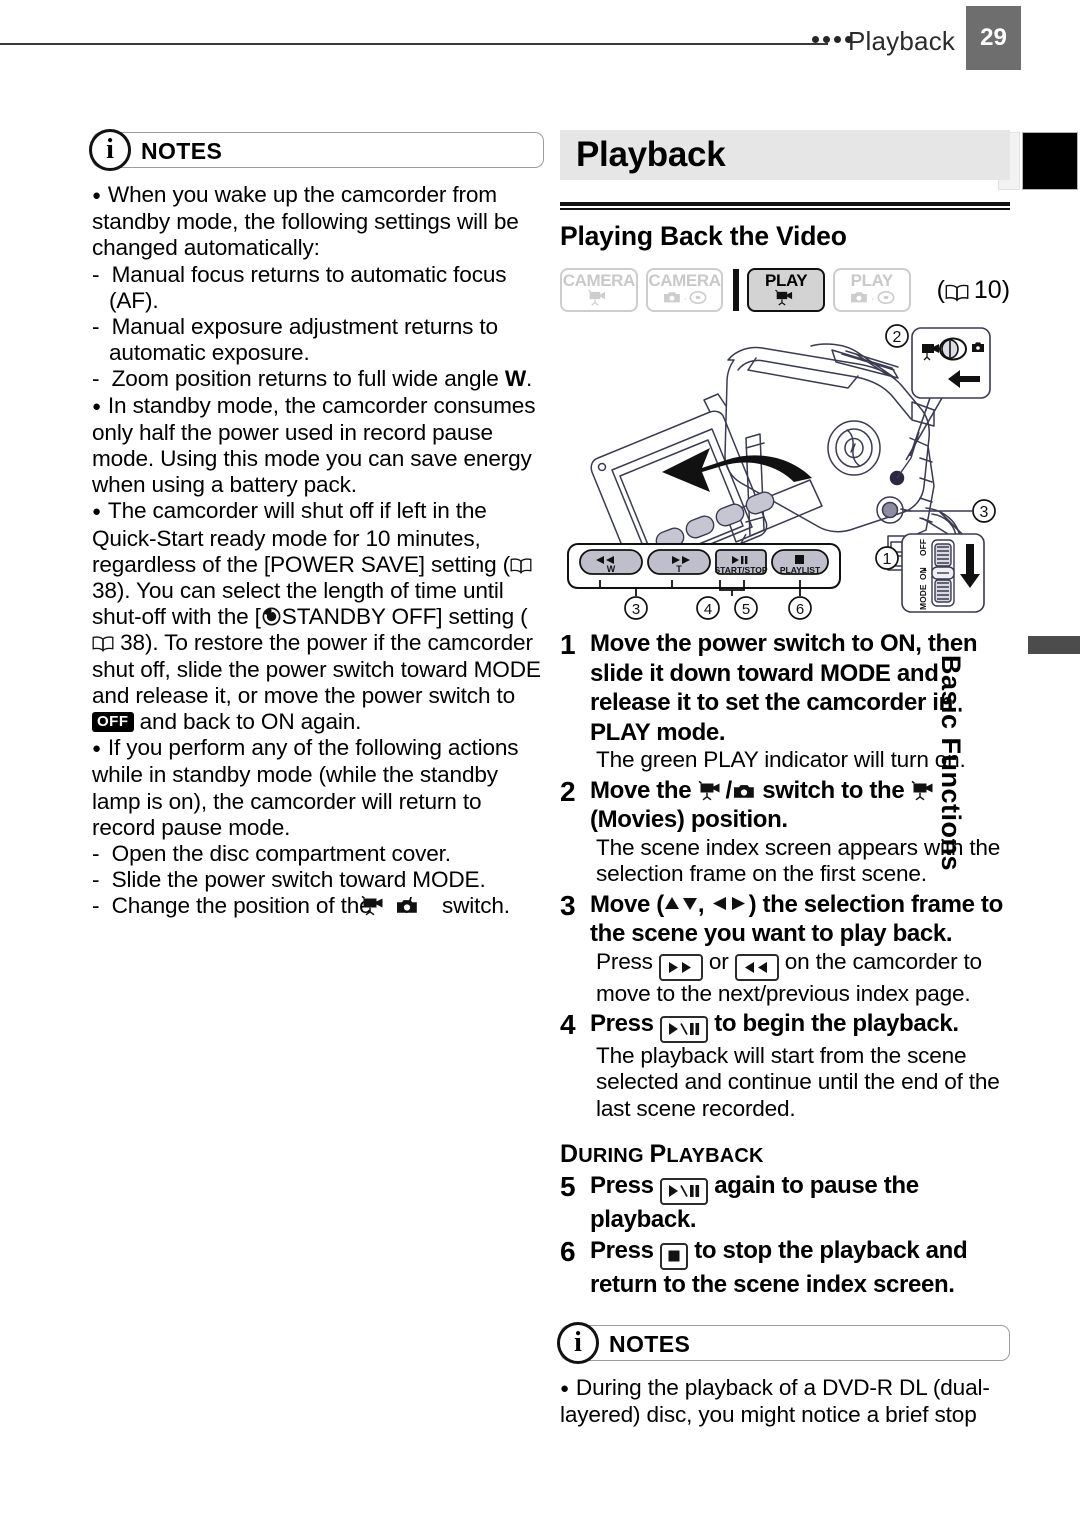  I want to click on during-playback-heading: DURING PLAYBACK, so click(662, 1154).